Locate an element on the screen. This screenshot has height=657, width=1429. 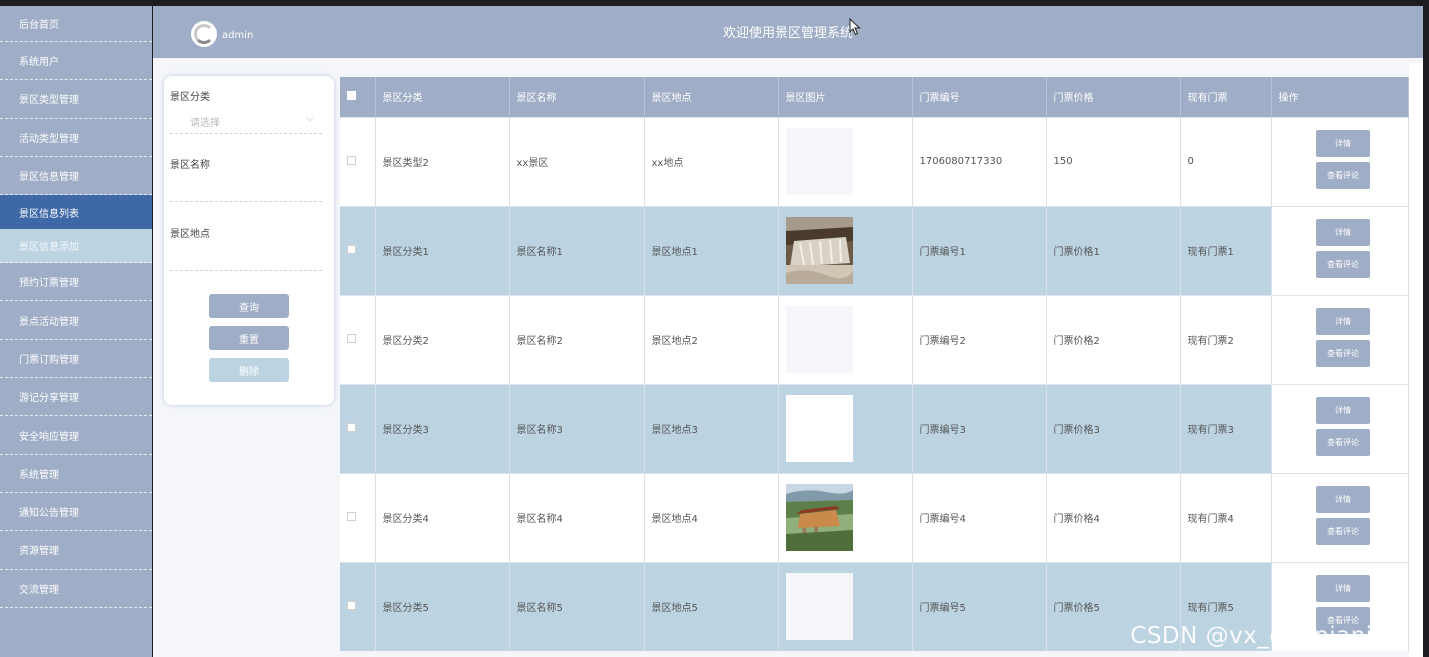
cell-location: 景区地点3 is located at coordinates (711, 428).